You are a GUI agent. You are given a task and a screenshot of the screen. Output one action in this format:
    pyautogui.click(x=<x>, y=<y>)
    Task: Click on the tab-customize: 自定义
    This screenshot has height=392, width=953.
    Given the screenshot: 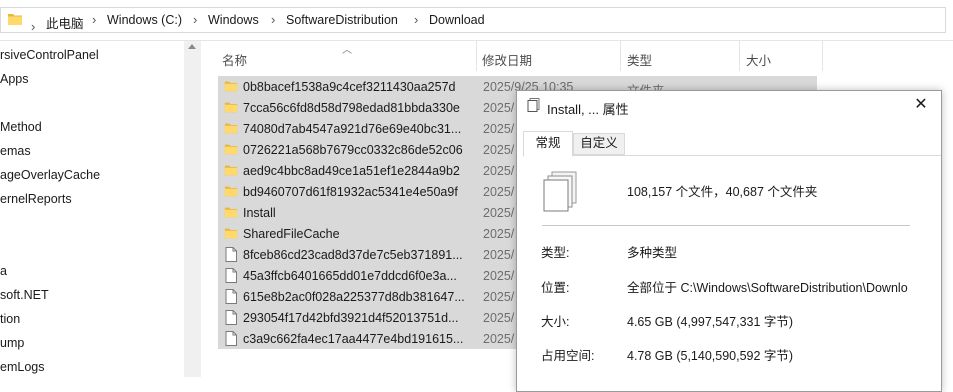 What is the action you would take?
    pyautogui.click(x=599, y=144)
    